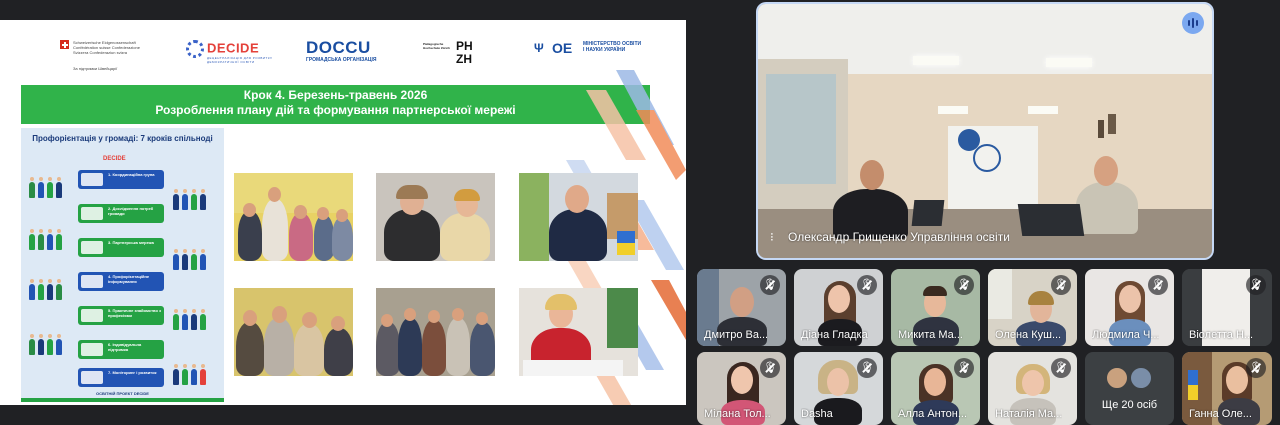 This screenshot has width=1280, height=425. I want to click on poster-footer: ОСВІТНІЙ ПРОЕКТ DECIDE, so click(122, 393).